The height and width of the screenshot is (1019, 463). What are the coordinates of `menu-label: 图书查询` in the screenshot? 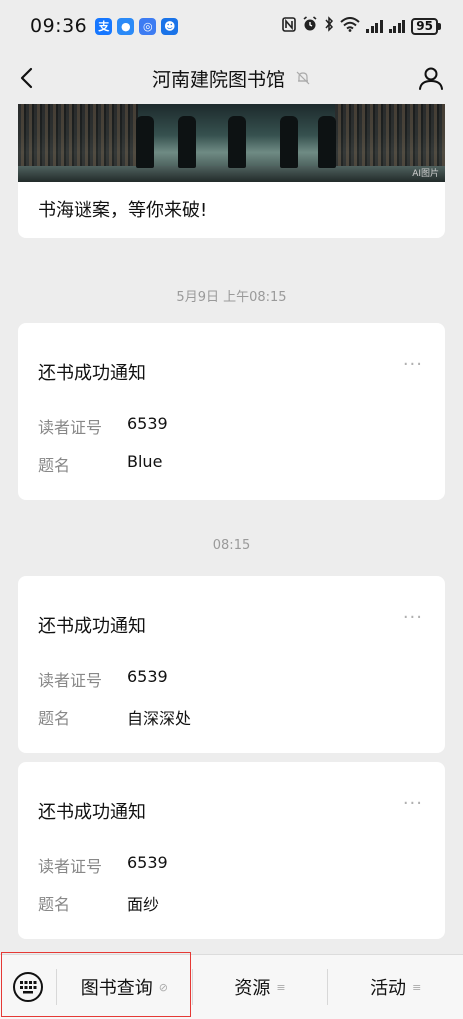 It's located at (116, 988).